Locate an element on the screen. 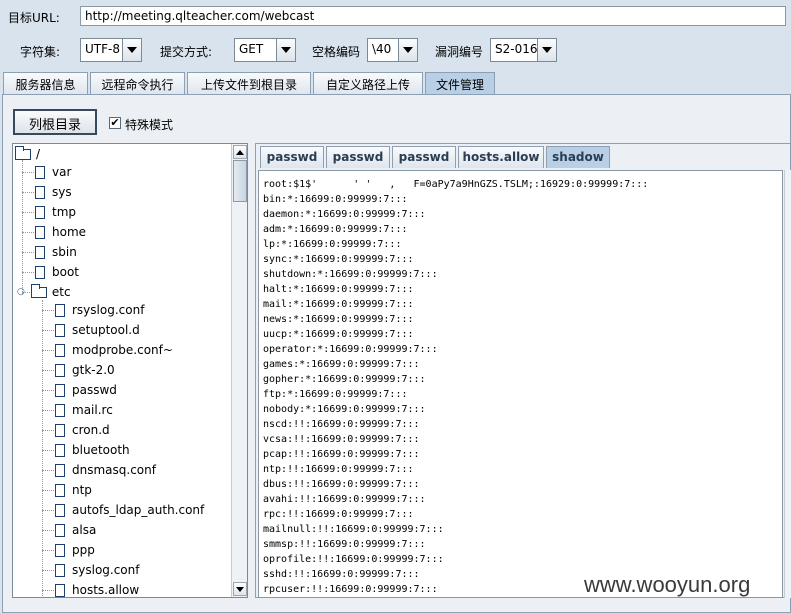 This screenshot has height=613, width=791. space-encoding-value: \40 is located at coordinates (382, 49).